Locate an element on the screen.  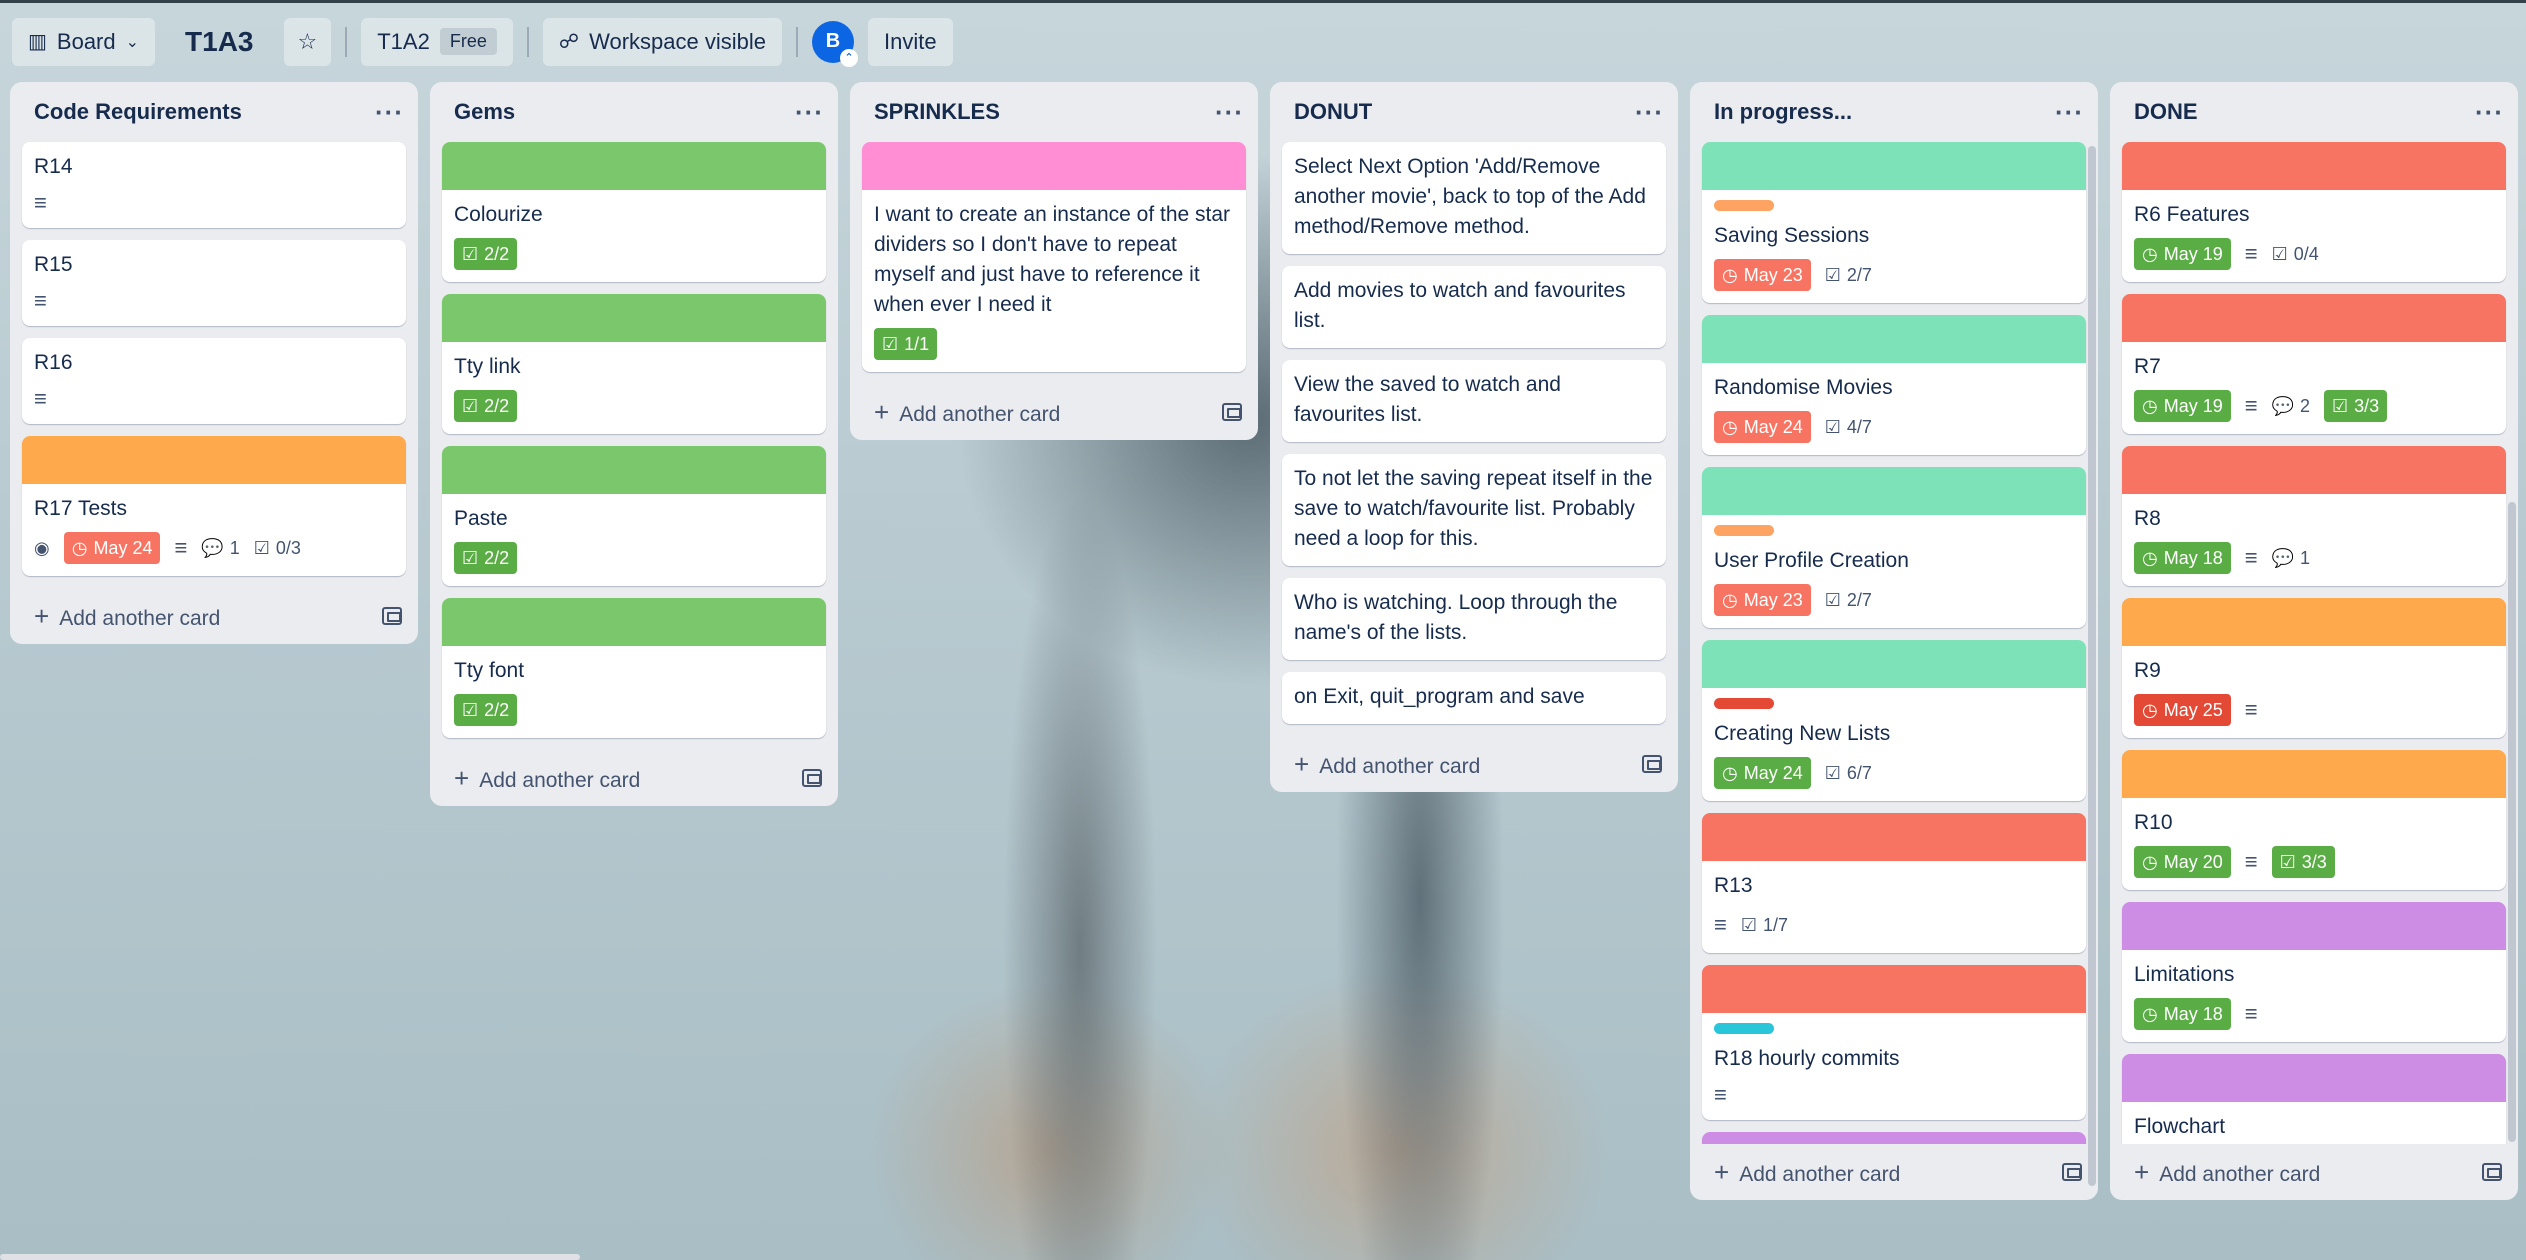
card: R6 Features ◷ May 19 ≡ ☑ 0/4 is located at coordinates (2314, 212).